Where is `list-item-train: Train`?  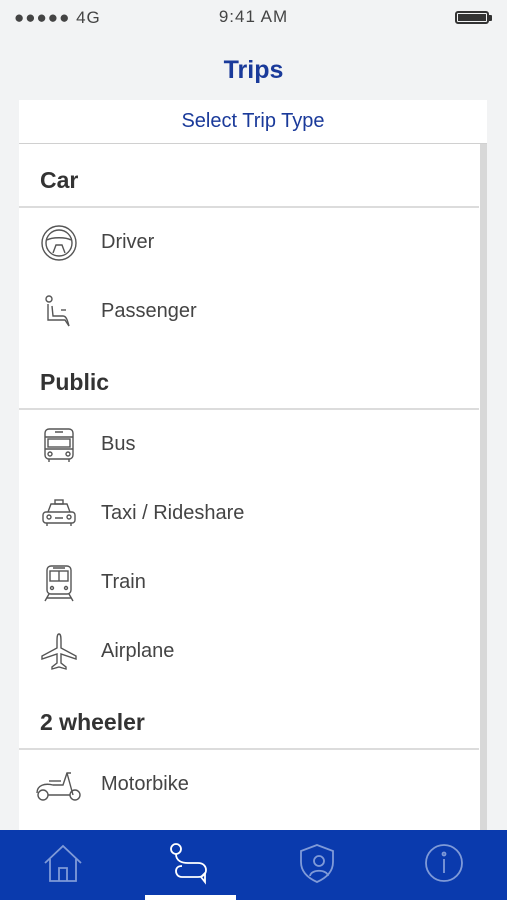
list-item-train: Train is located at coordinates (249, 582).